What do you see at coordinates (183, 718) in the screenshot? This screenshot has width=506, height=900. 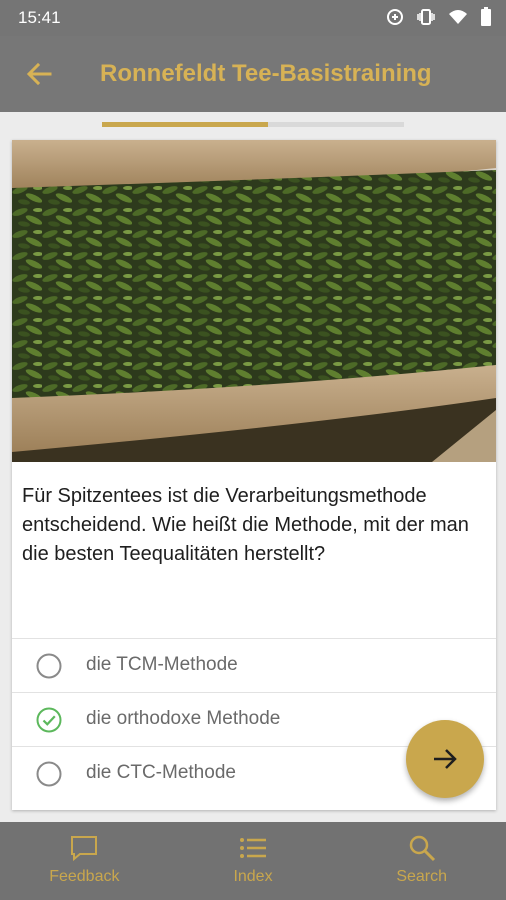 I see `answer-label: die orthodoxe Methode` at bounding box center [183, 718].